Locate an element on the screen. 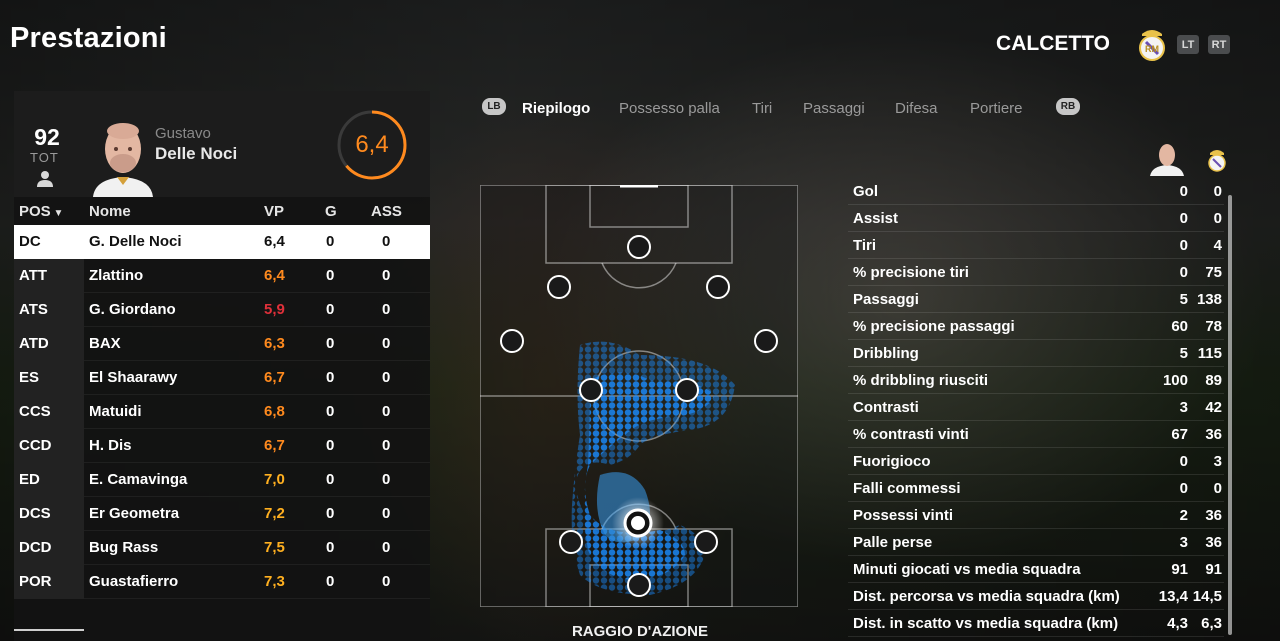  row-player-name: Bug Rass is located at coordinates (124, 547).